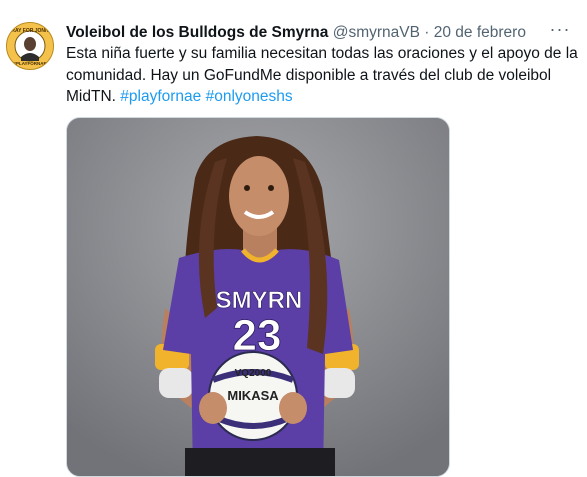 This screenshot has width=587, height=477. What do you see at coordinates (480, 32) in the screenshot?
I see `tweet-date: 20 de febrero` at bounding box center [480, 32].